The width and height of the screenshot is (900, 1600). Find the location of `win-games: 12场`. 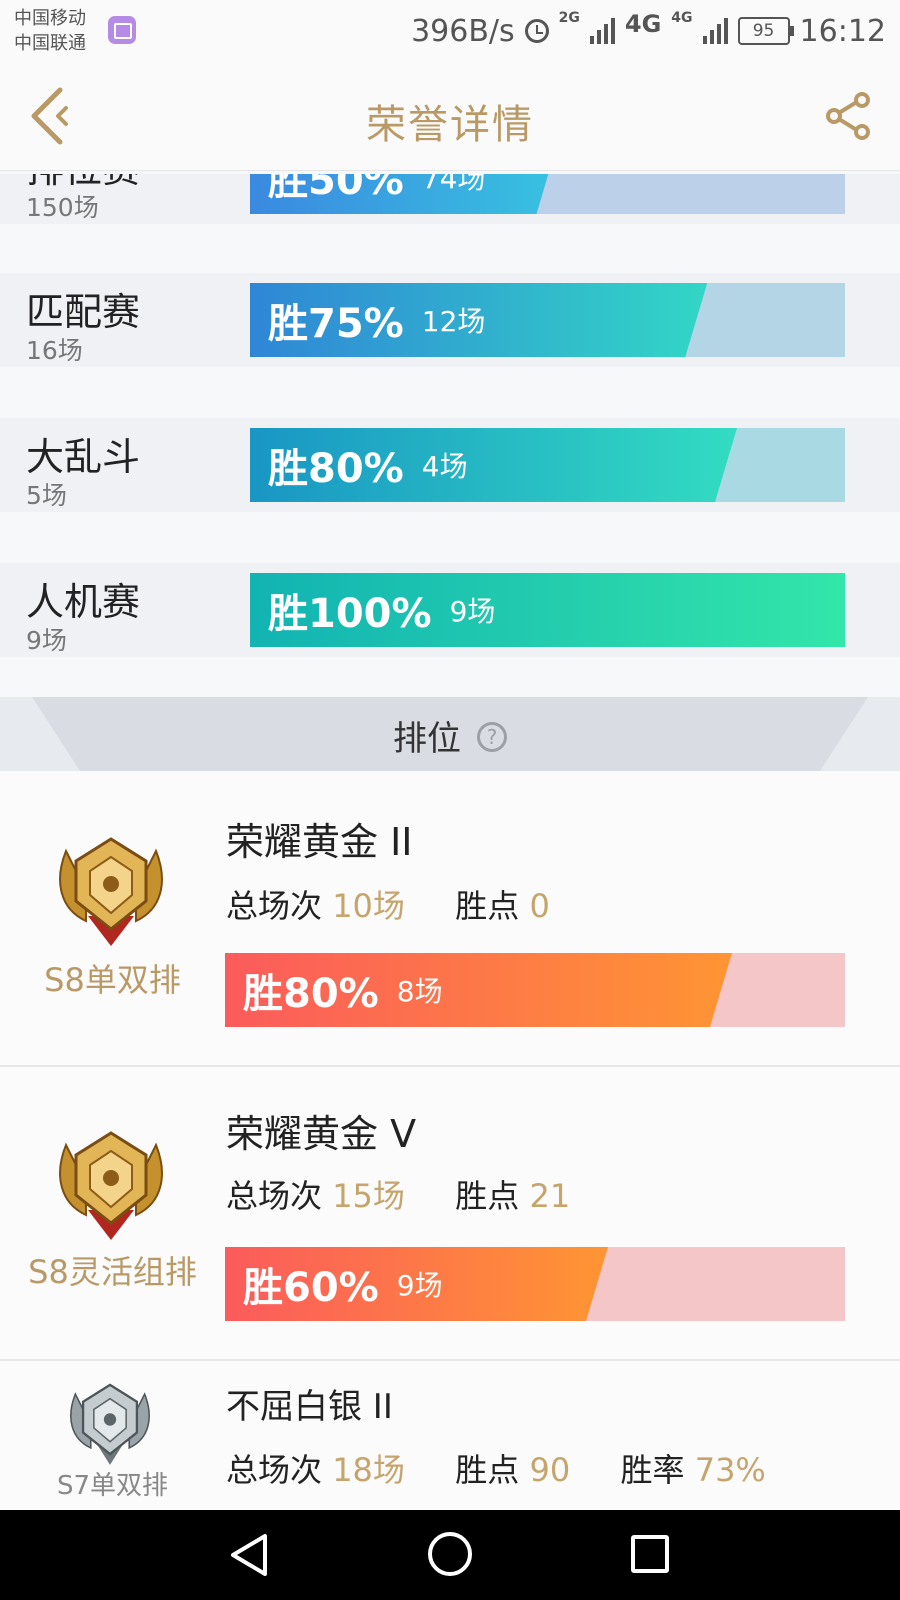

win-games: 12场 is located at coordinates (453, 321).